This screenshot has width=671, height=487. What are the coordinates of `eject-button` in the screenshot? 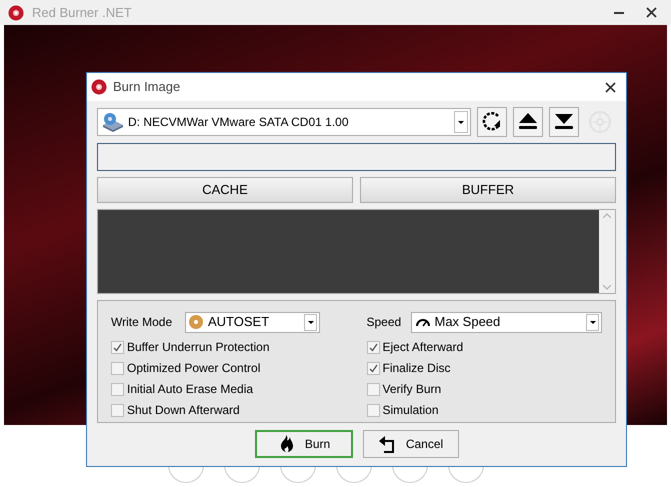 It's located at (528, 122).